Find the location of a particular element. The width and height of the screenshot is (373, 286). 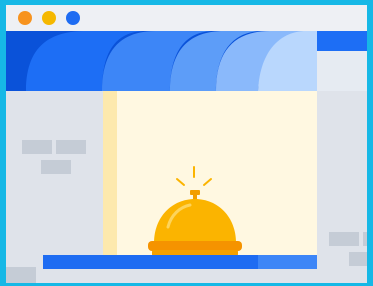

counter-edge is located at coordinates (287, 262).